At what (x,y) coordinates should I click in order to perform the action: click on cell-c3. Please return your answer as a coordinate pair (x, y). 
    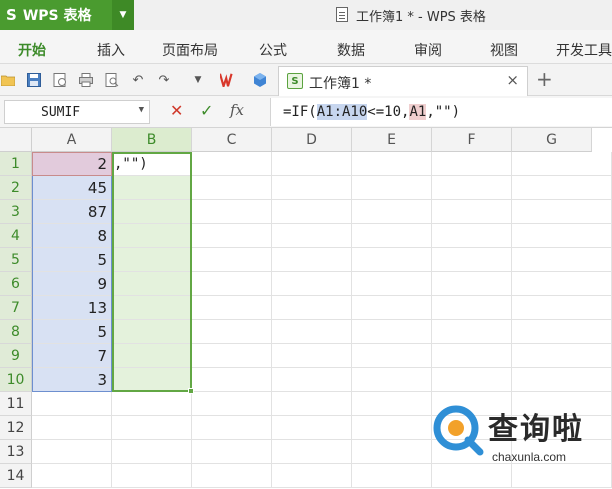
    Looking at the image, I should click on (232, 212).